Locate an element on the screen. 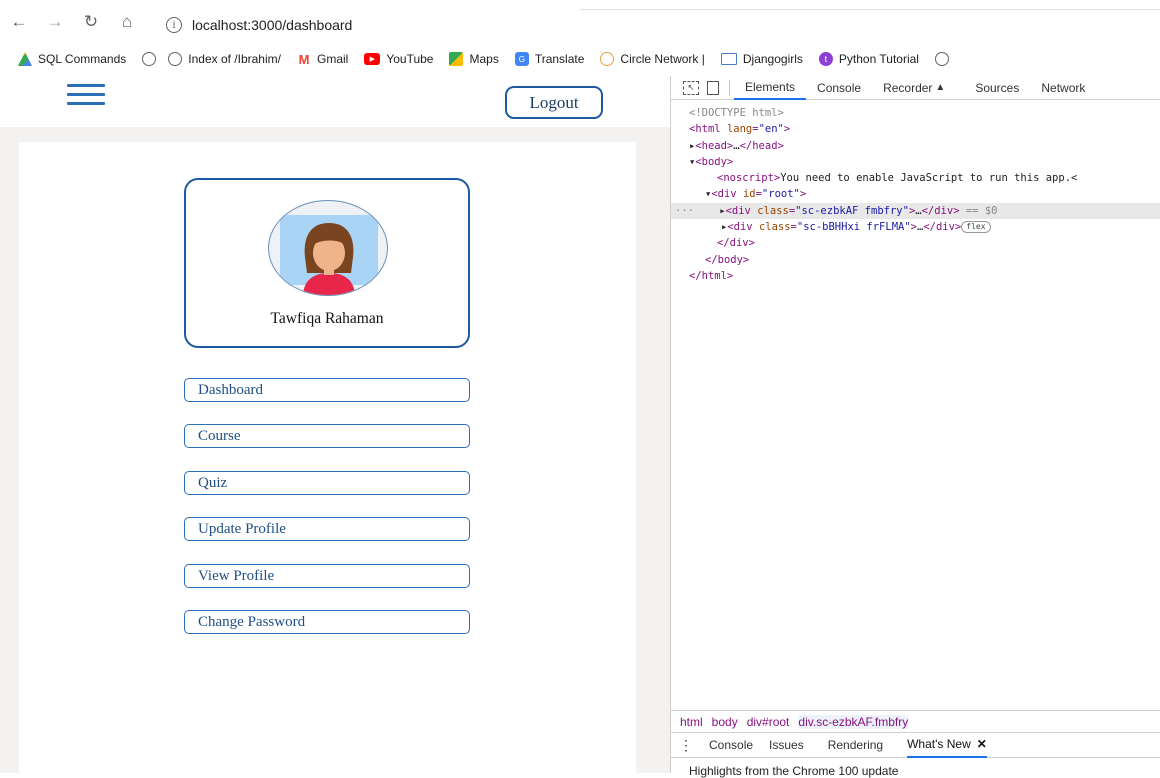 The image size is (1160, 778). code-body-close: </body> is located at coordinates (727, 259).